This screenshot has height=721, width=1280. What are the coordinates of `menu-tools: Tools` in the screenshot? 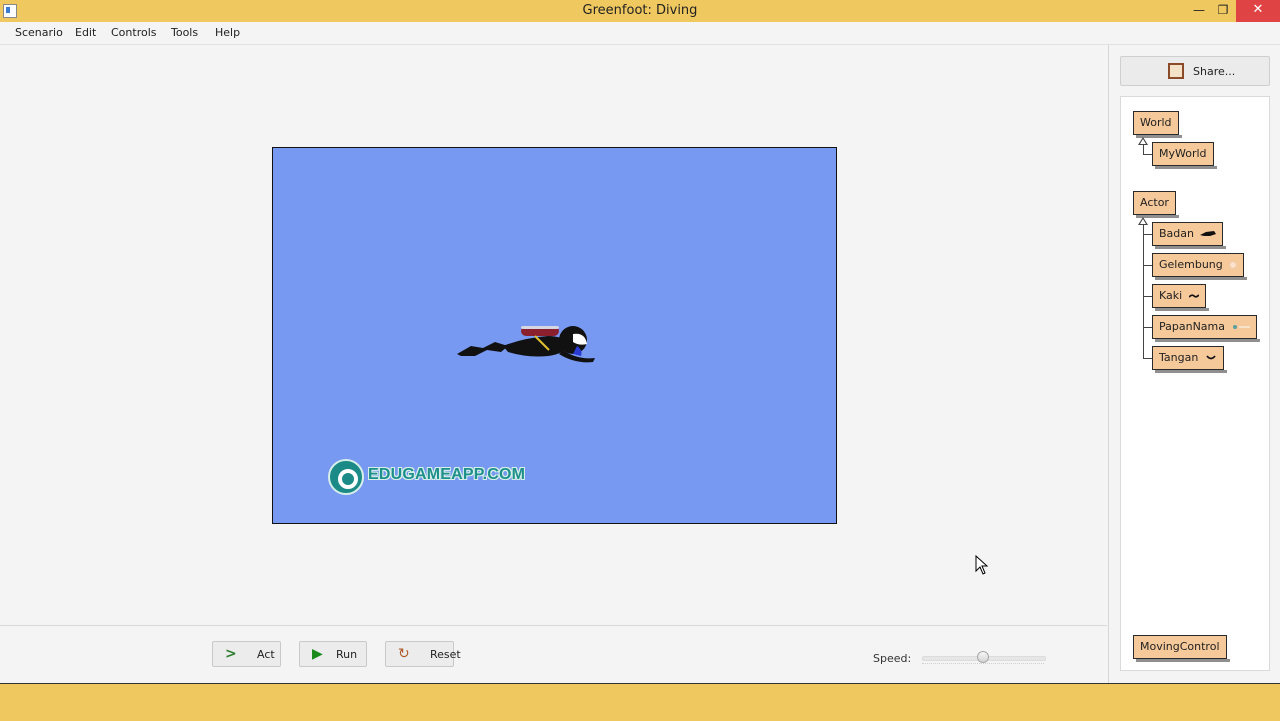 It's located at (184, 32).